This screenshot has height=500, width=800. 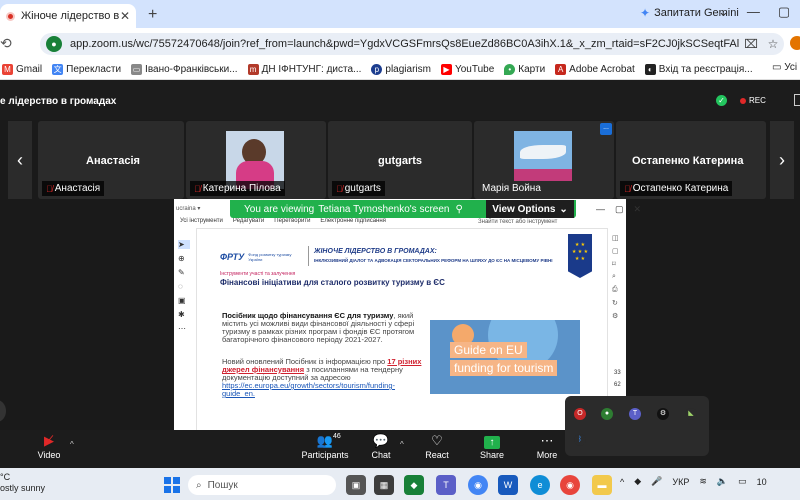 What do you see at coordinates (49, 188) in the screenshot?
I see `muted-mic-icon: 🎙̸` at bounding box center [49, 188].